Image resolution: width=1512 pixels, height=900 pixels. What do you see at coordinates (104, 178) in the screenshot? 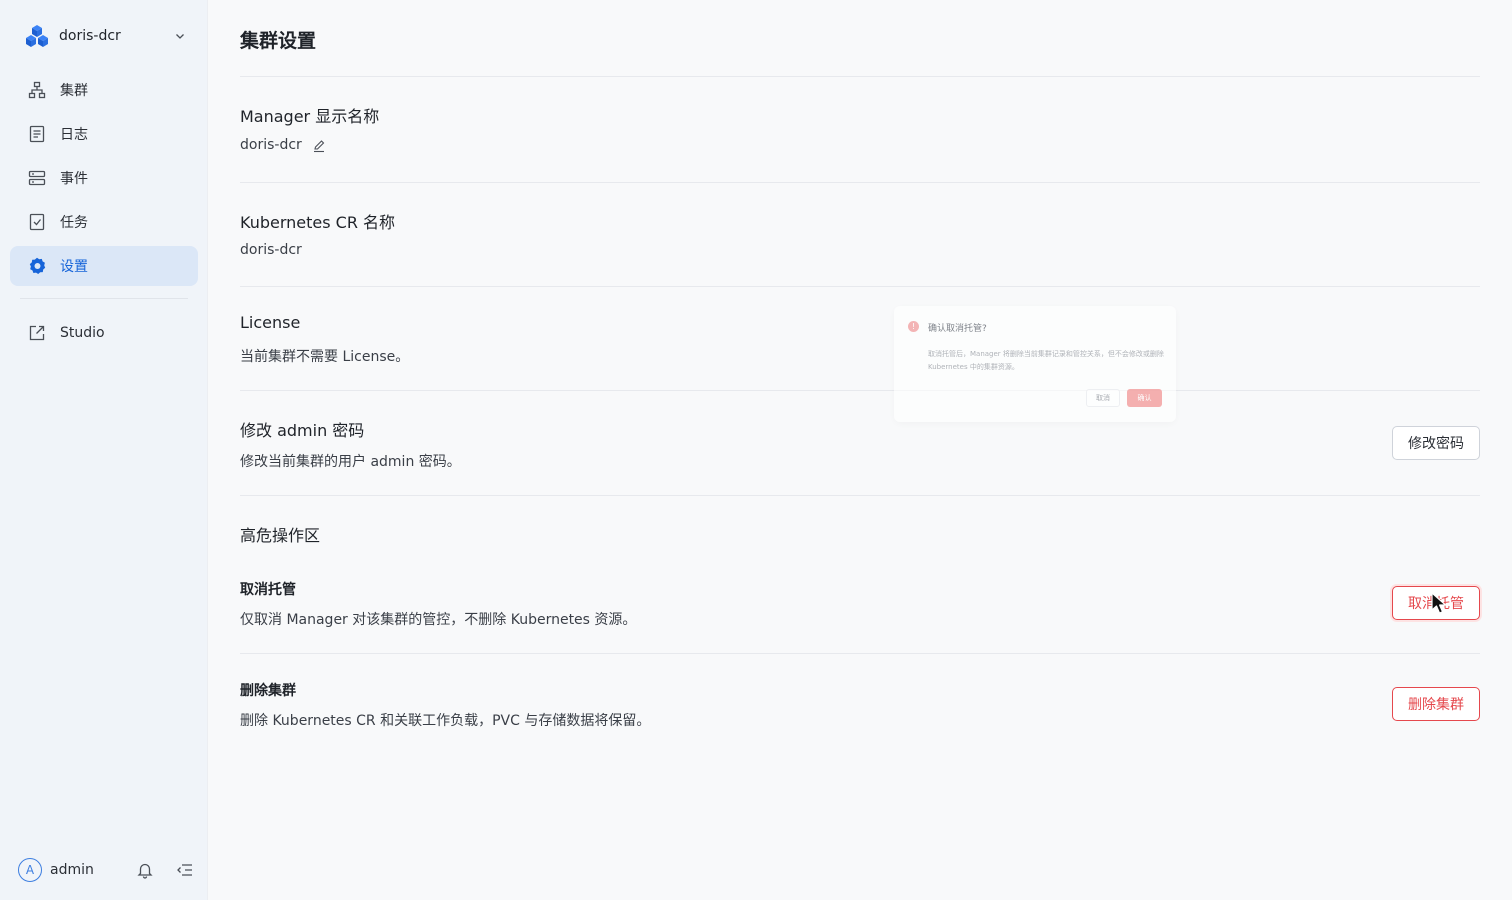
I see `sidebar-item-event: 事件` at bounding box center [104, 178].